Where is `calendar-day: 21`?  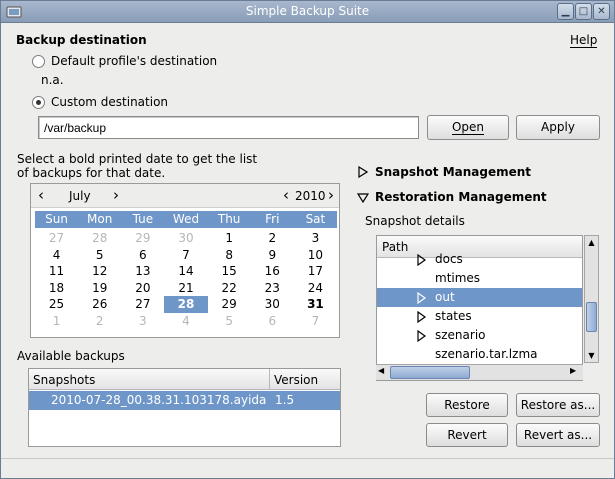 calendar-day: 21 is located at coordinates (185, 288).